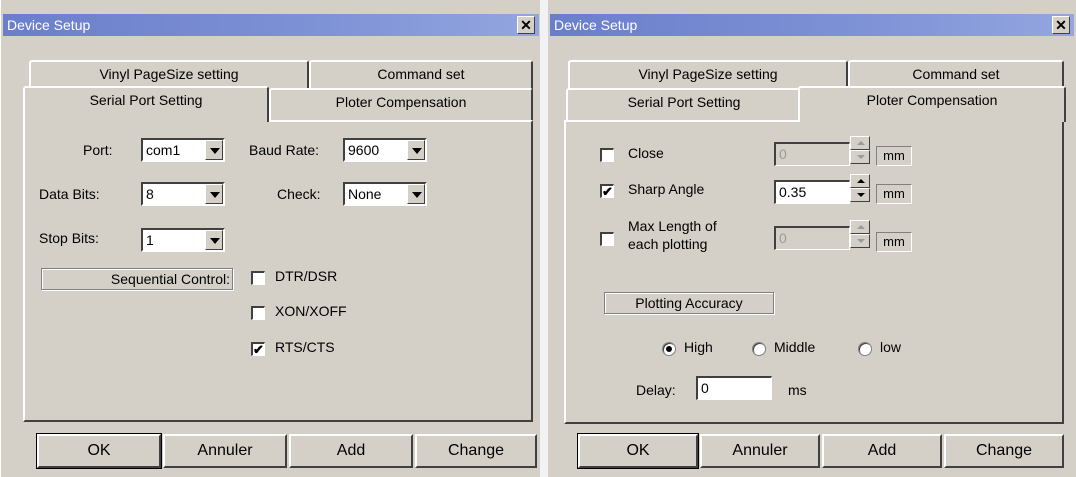  I want to click on accuracy-high-label: High, so click(698, 347).